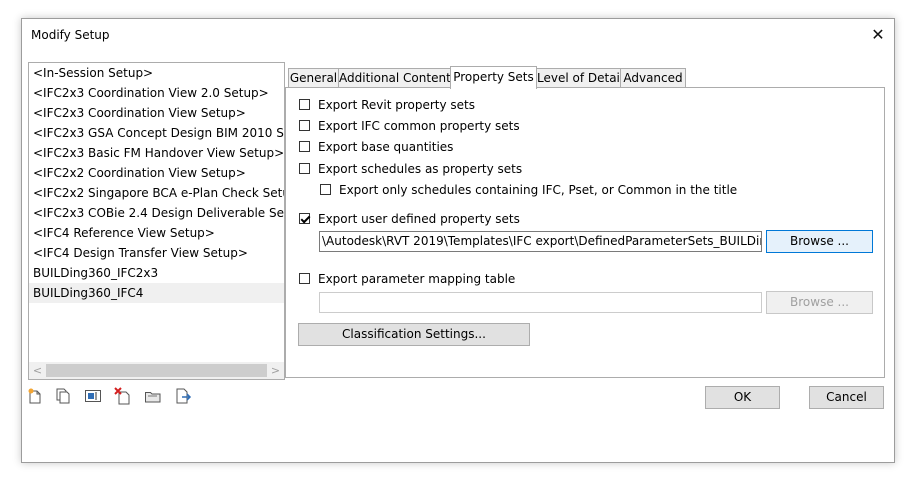 The image size is (921, 486). I want to click on setup-item: <In-Session Setup>, so click(156, 73).